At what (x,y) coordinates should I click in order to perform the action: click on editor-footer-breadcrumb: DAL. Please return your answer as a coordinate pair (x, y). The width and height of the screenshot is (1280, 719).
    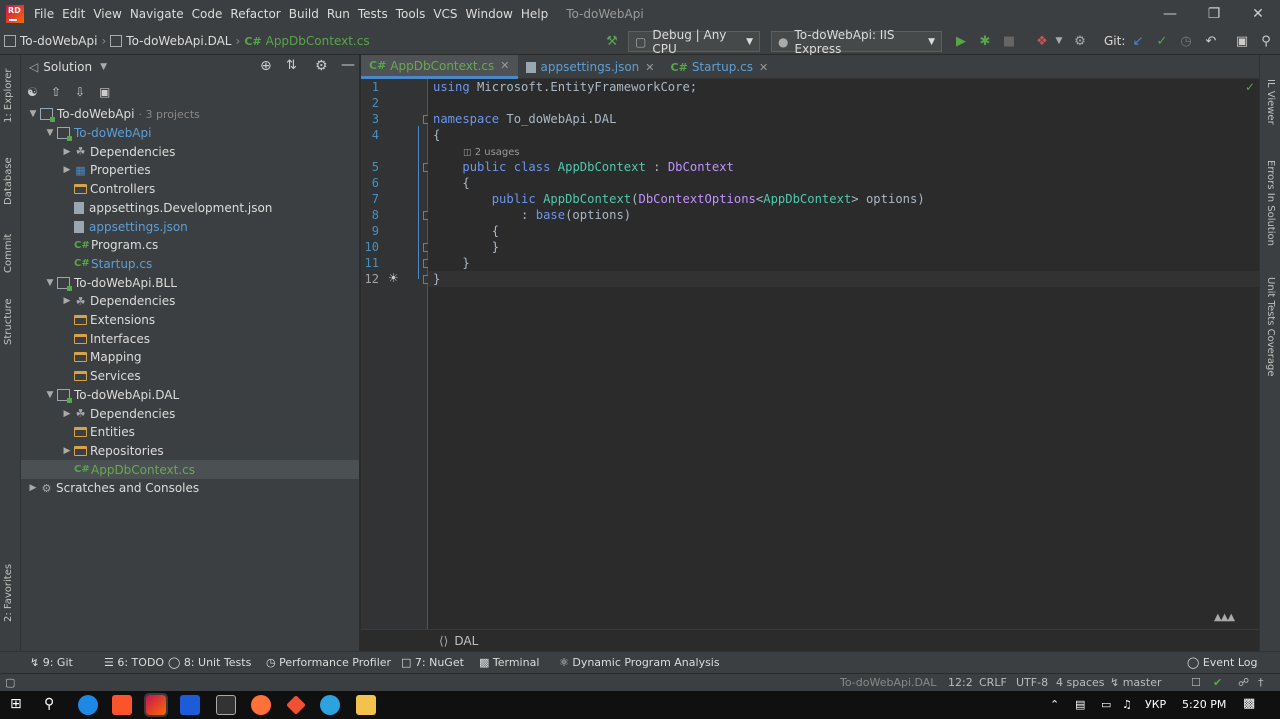
    Looking at the image, I should click on (466, 641).